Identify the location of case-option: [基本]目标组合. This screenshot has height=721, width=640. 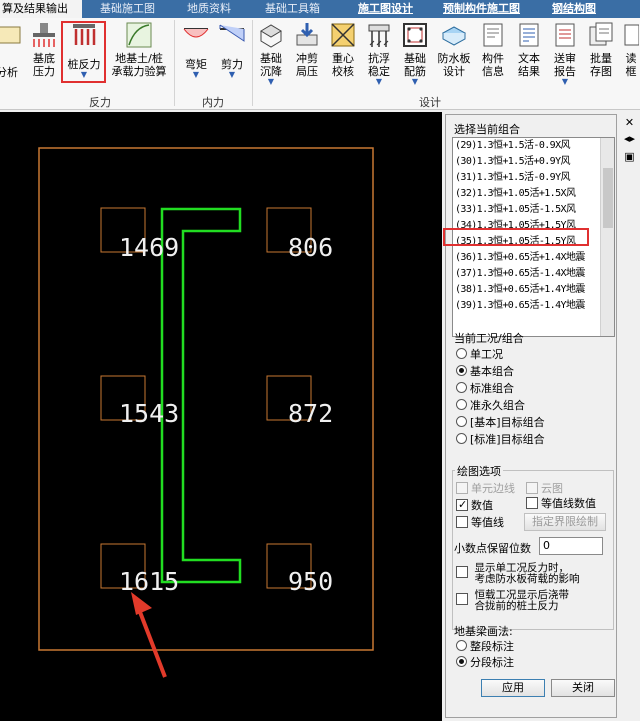
(500, 423).